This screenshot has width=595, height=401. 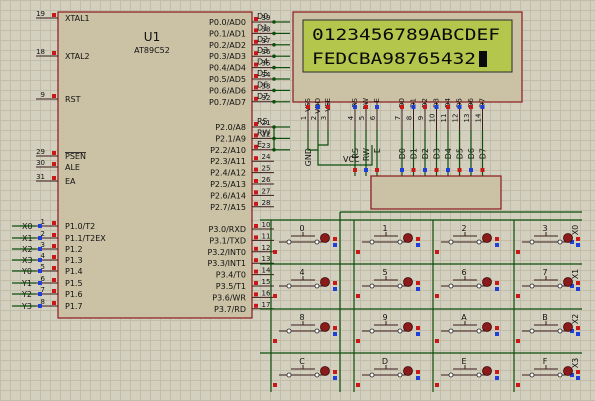 I want to click on mcu-pin-number: 19, so click(x=40, y=14).